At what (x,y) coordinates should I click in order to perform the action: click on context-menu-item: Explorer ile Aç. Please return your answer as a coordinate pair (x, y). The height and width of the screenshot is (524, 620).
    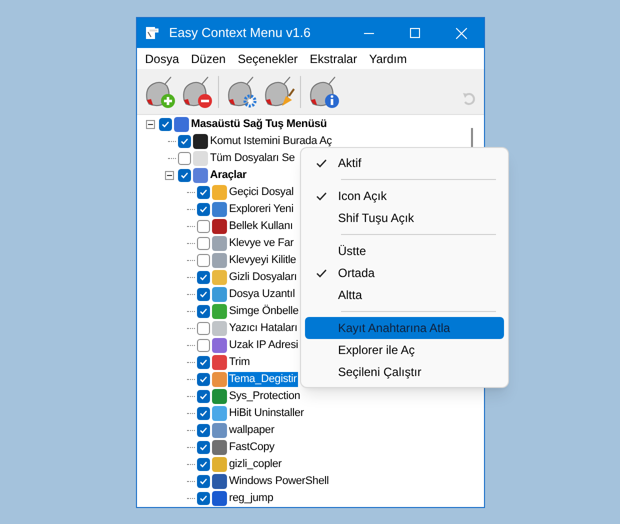
    Looking at the image, I should click on (404, 350).